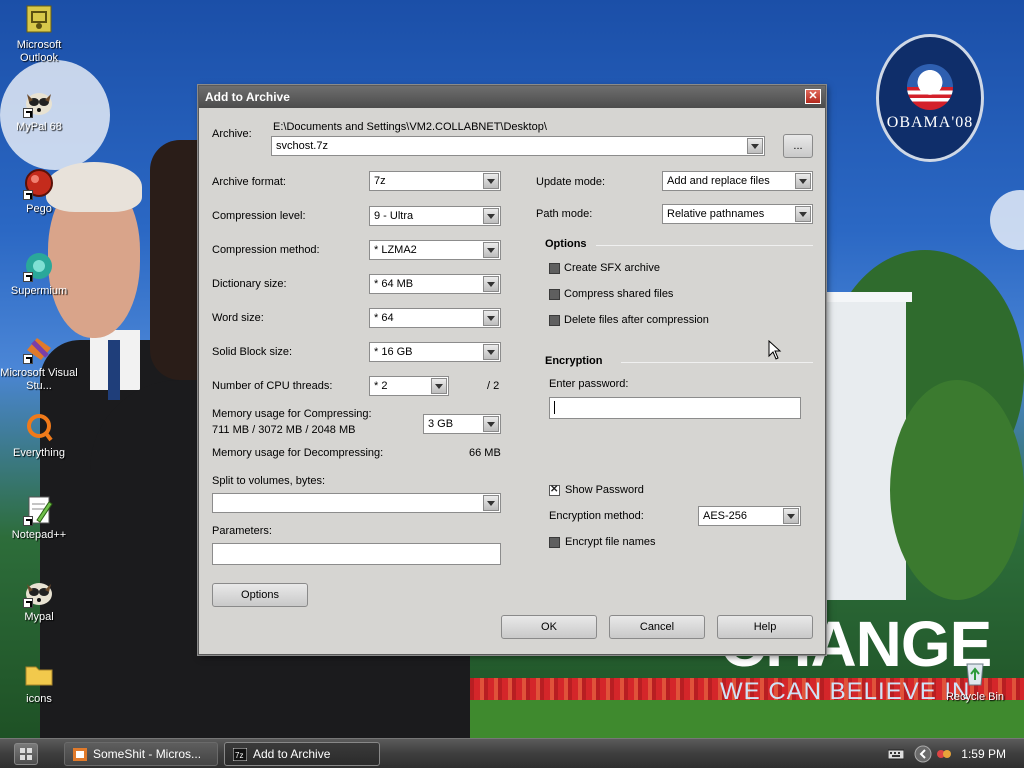  What do you see at coordinates (554, 268) in the screenshot?
I see `create-sfx-checkbox` at bounding box center [554, 268].